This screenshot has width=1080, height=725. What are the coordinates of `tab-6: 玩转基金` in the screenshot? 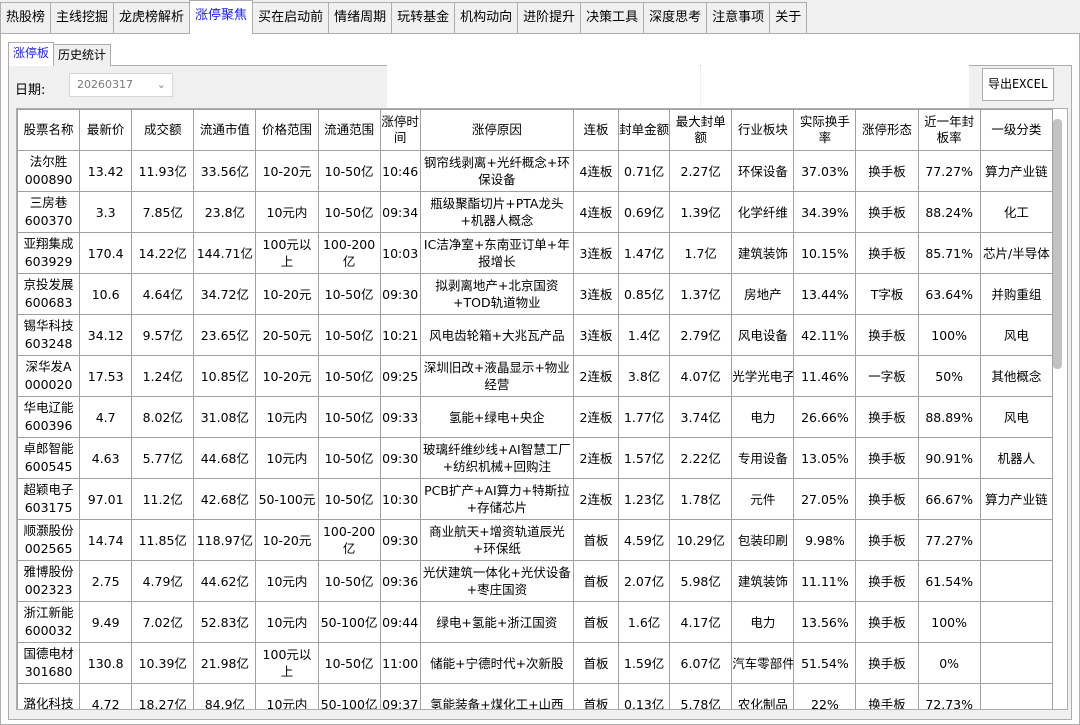 It's located at (423, 18).